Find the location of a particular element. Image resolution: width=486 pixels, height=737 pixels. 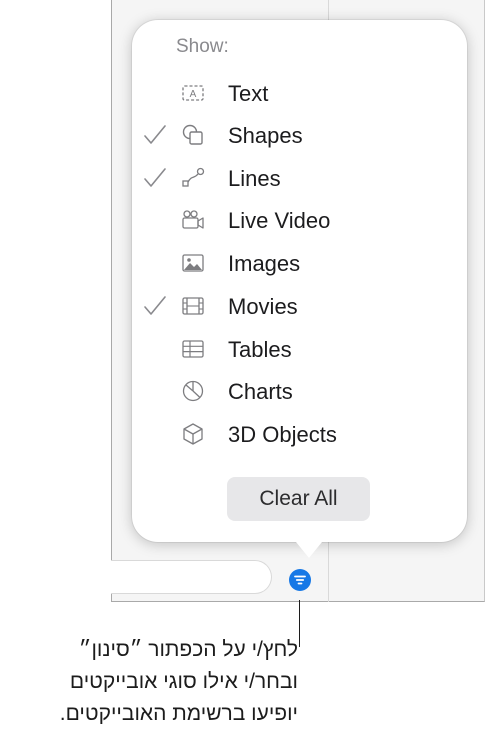

popover-arrow is located at coordinates (309, 550).